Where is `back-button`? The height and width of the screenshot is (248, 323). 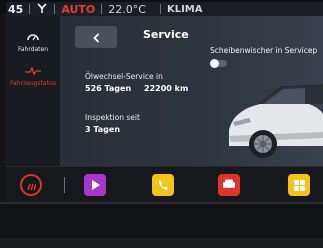 back-button is located at coordinates (96, 37).